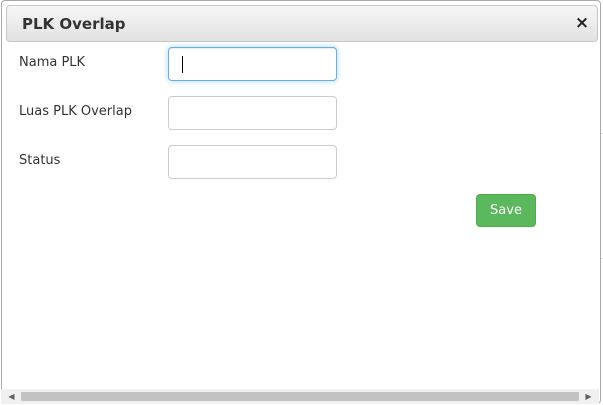  I want to click on luas-plk-overlap-input, so click(252, 113).